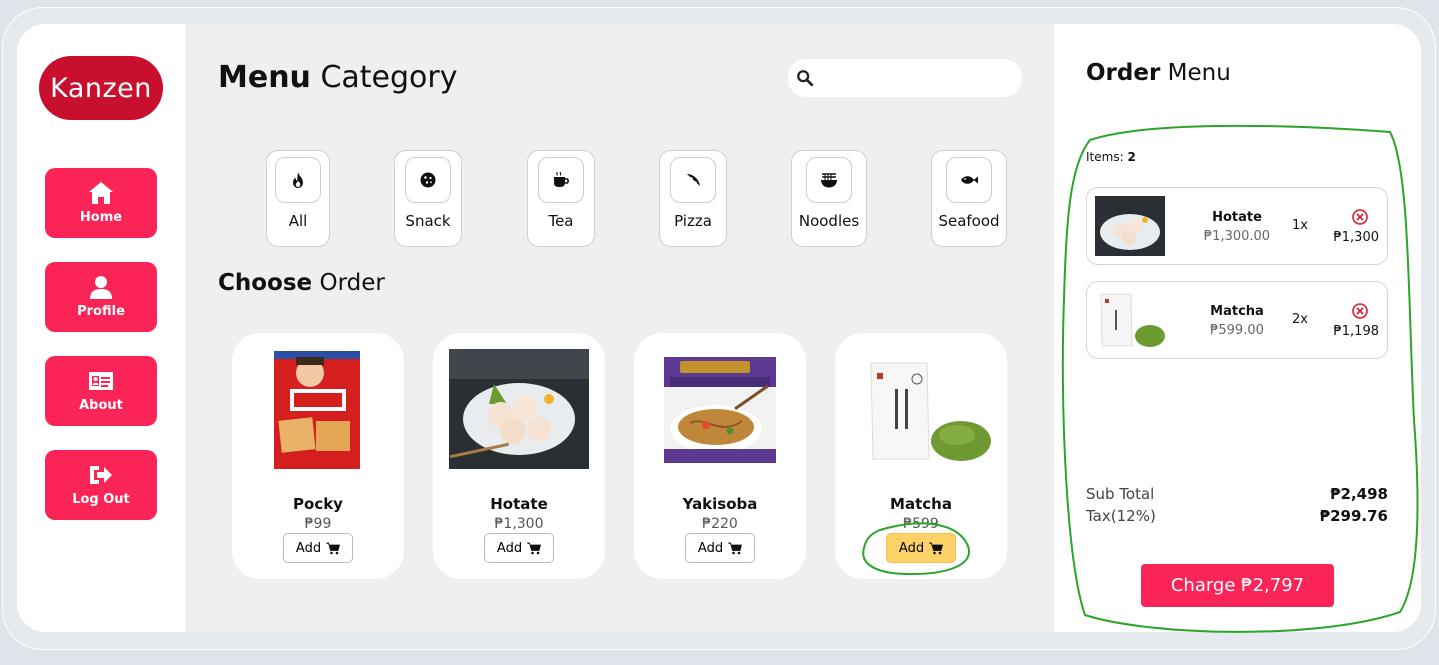 Image resolution: width=1439 pixels, height=665 pixels. I want to click on category-pizza: Pizza, so click(693, 198).